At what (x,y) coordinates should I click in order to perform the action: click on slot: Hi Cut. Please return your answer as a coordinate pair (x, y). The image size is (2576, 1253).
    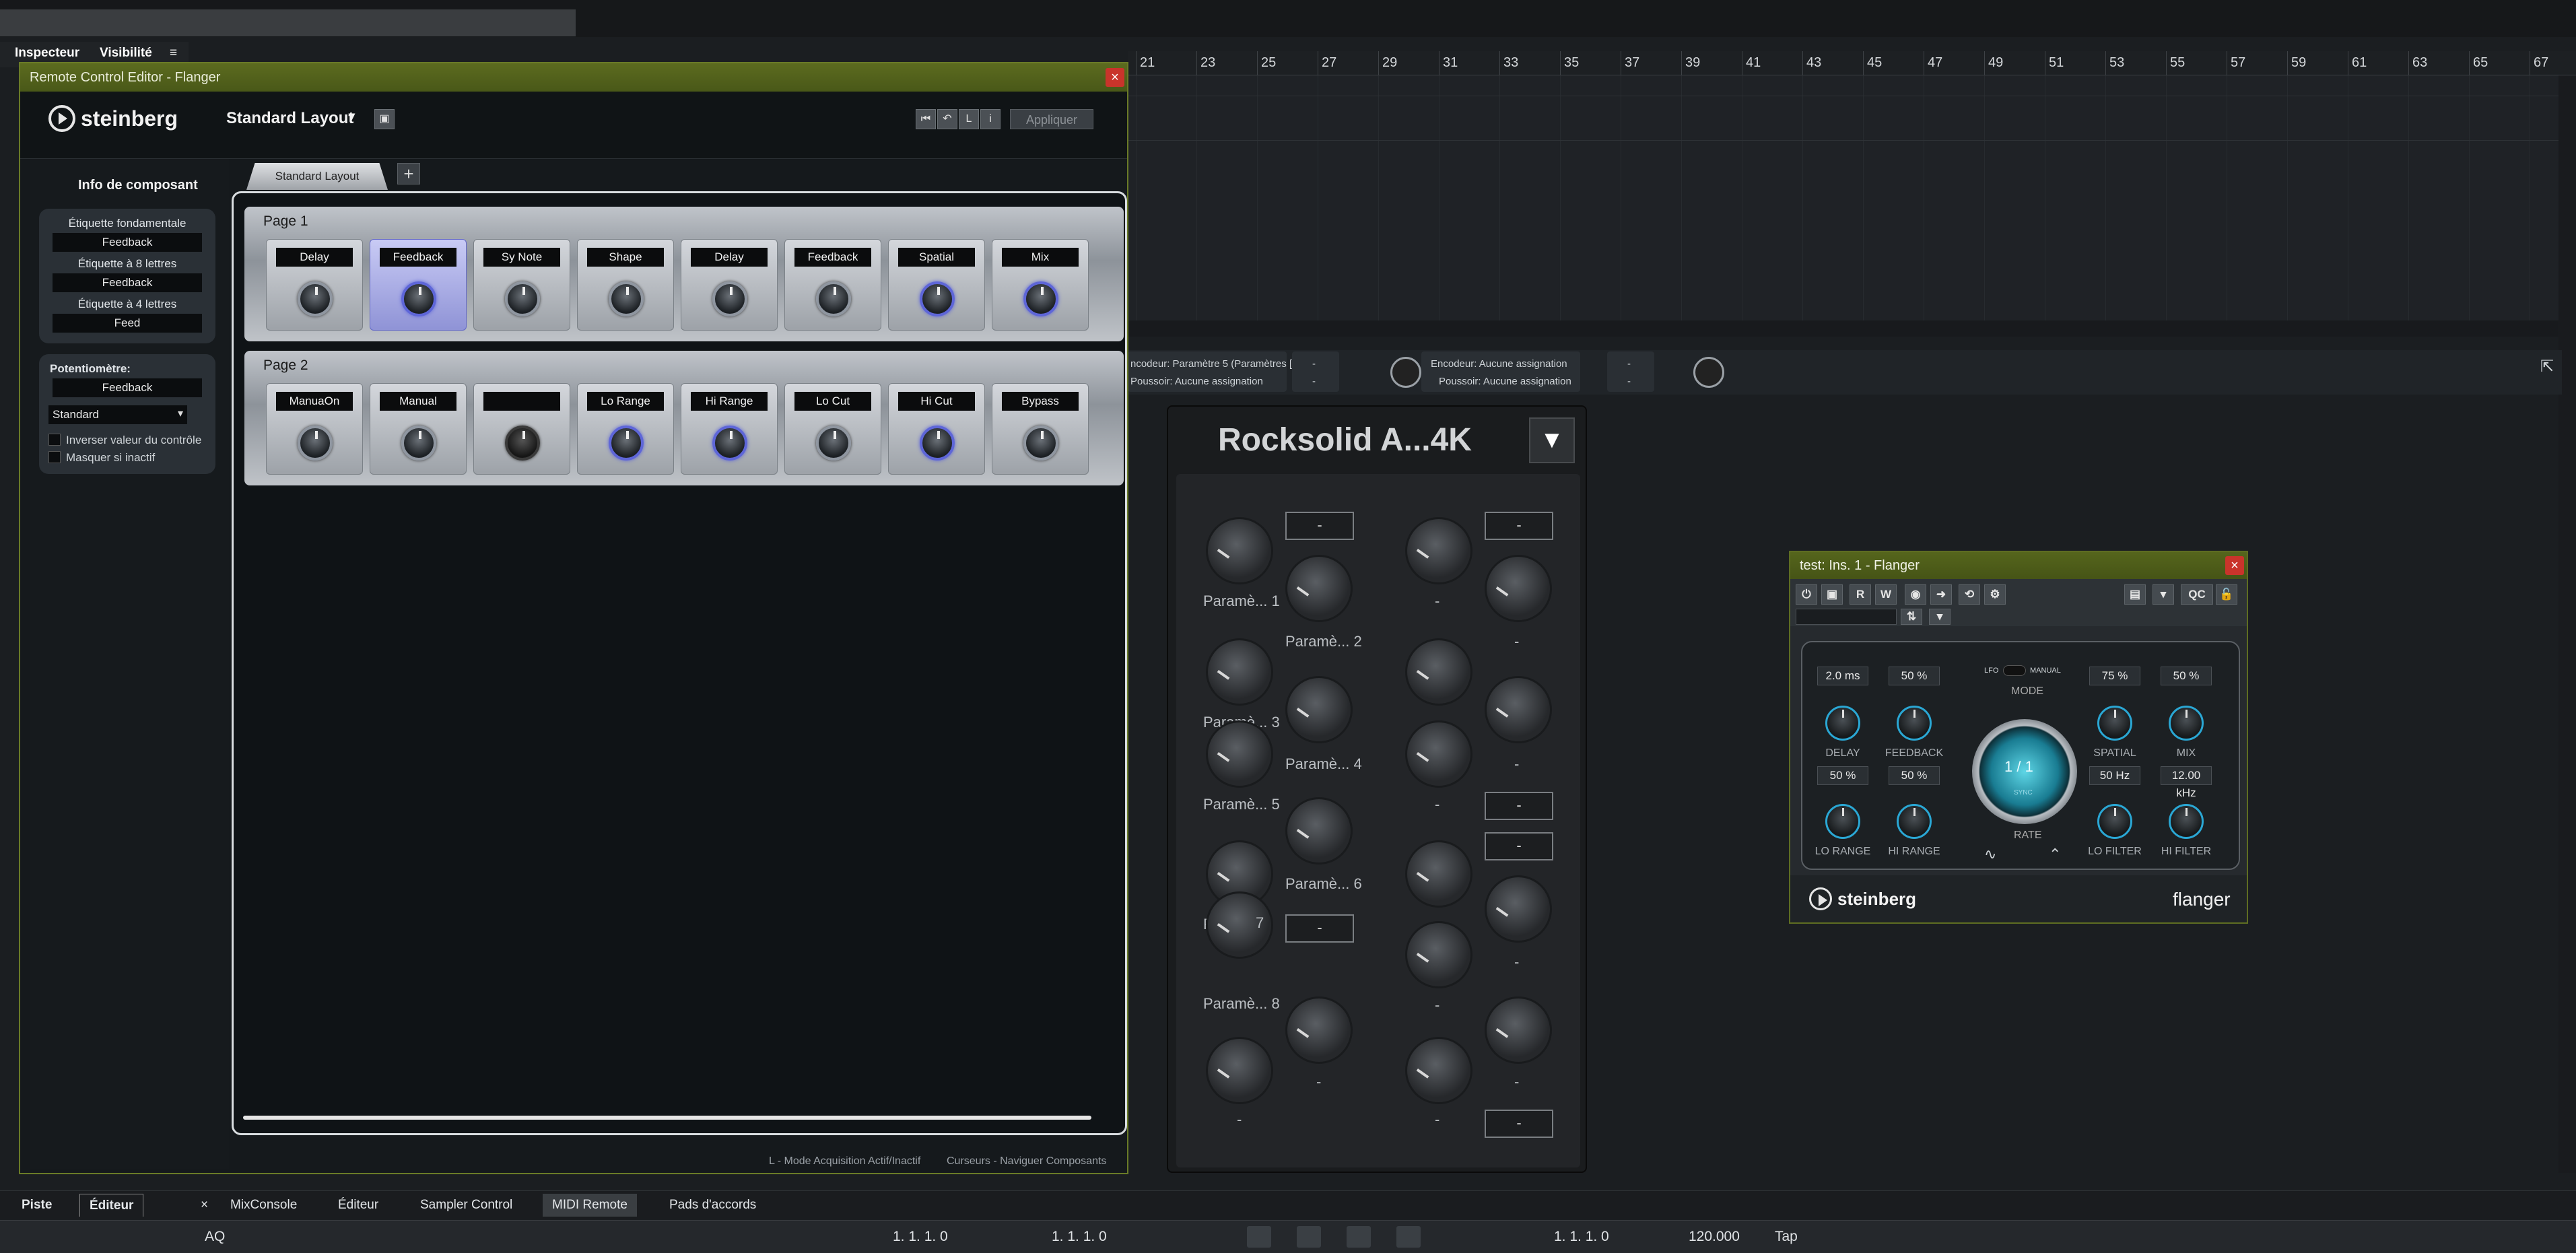
    Looking at the image, I should click on (936, 429).